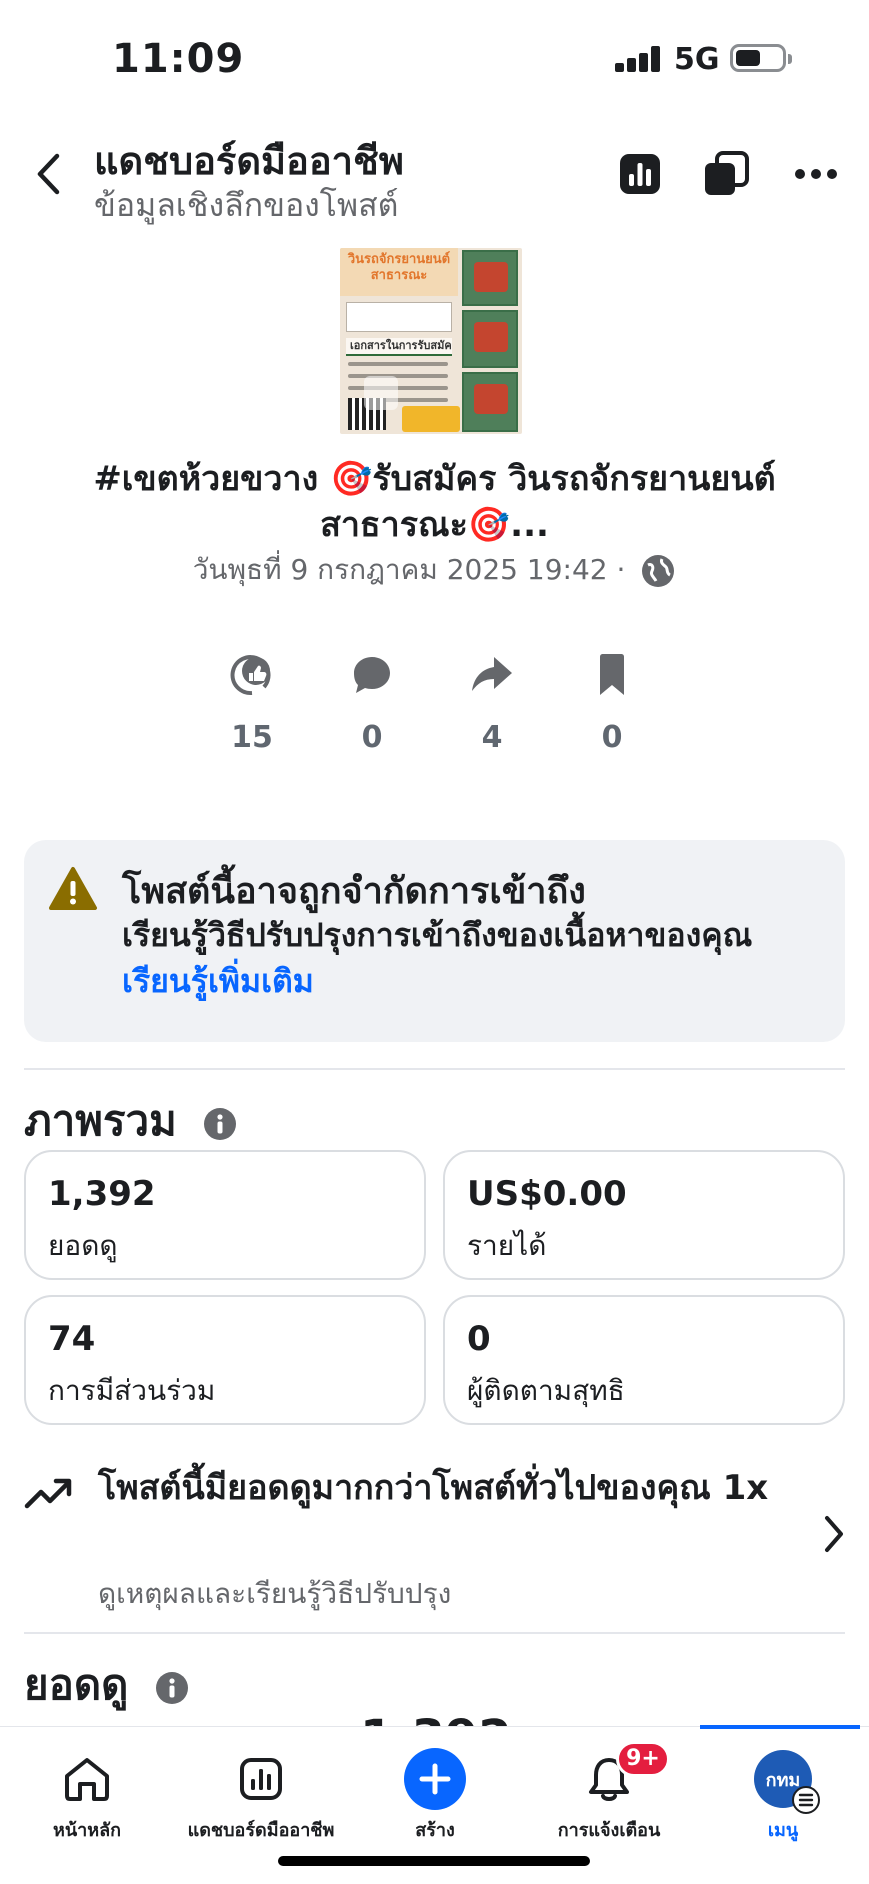 This screenshot has width=869, height=1884. I want to click on metric-label: รายได้, so click(507, 1245).